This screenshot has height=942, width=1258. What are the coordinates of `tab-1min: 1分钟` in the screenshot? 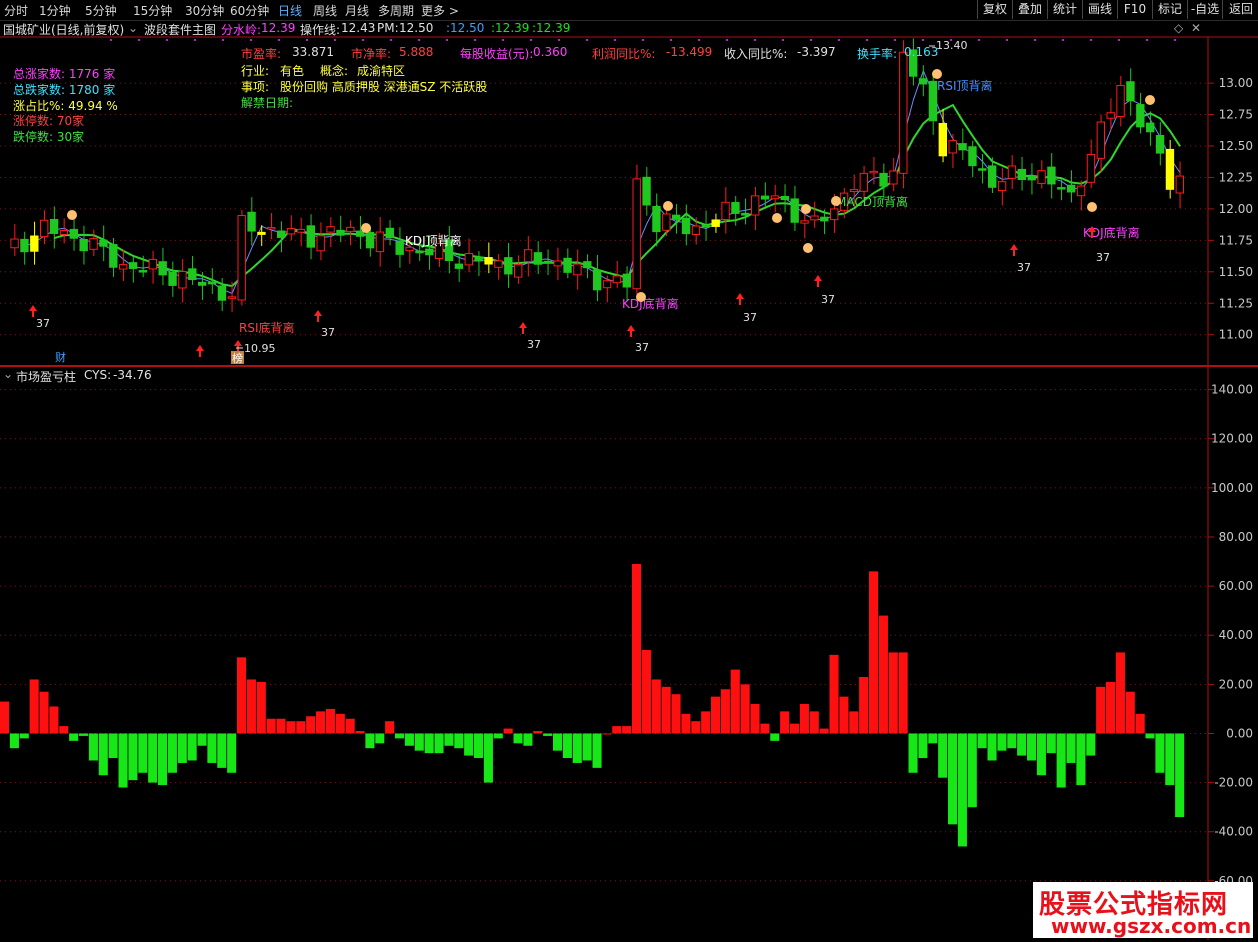 It's located at (55, 10).